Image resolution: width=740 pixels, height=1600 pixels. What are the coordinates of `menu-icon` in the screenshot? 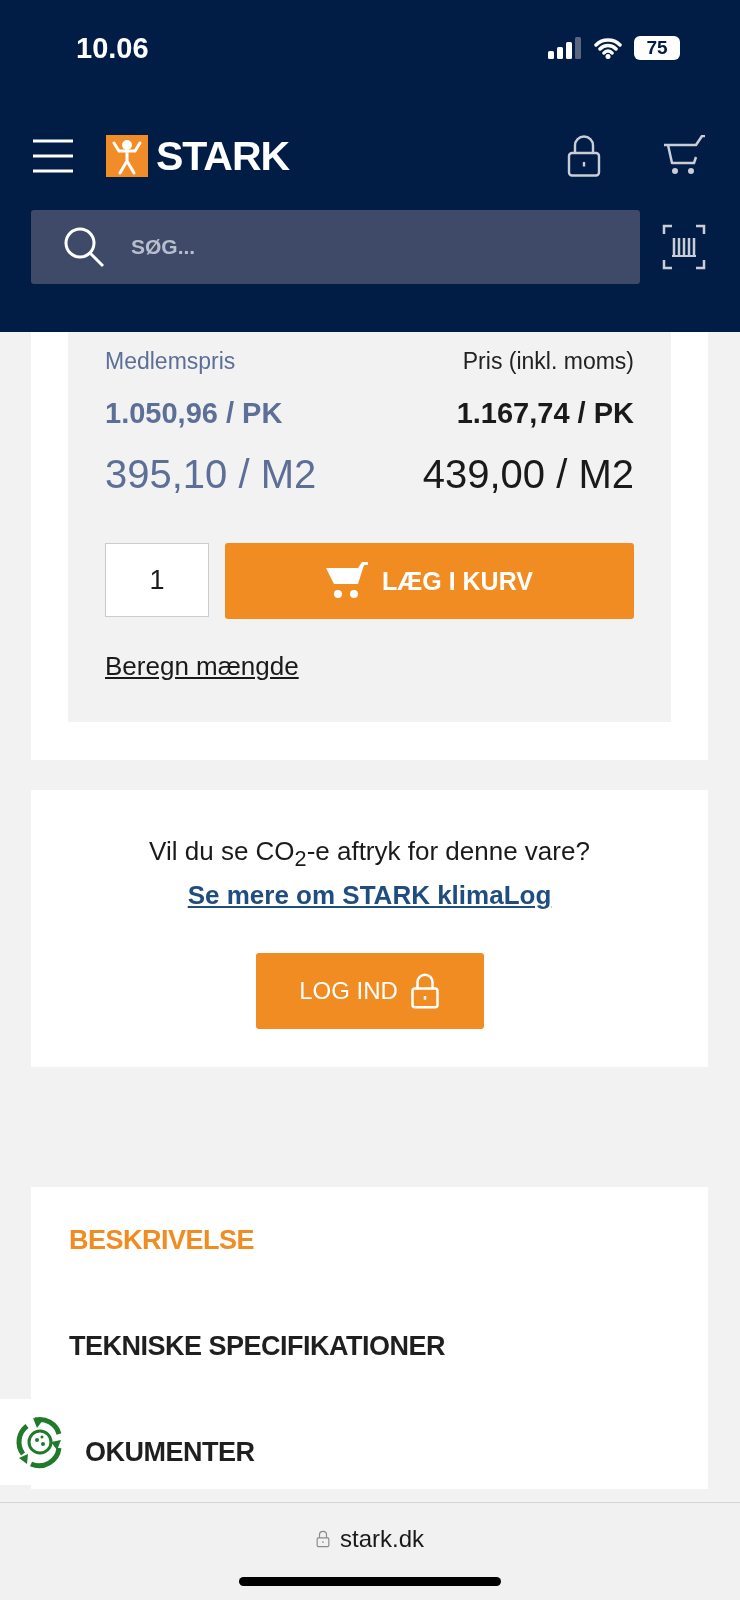 It's located at (53, 156).